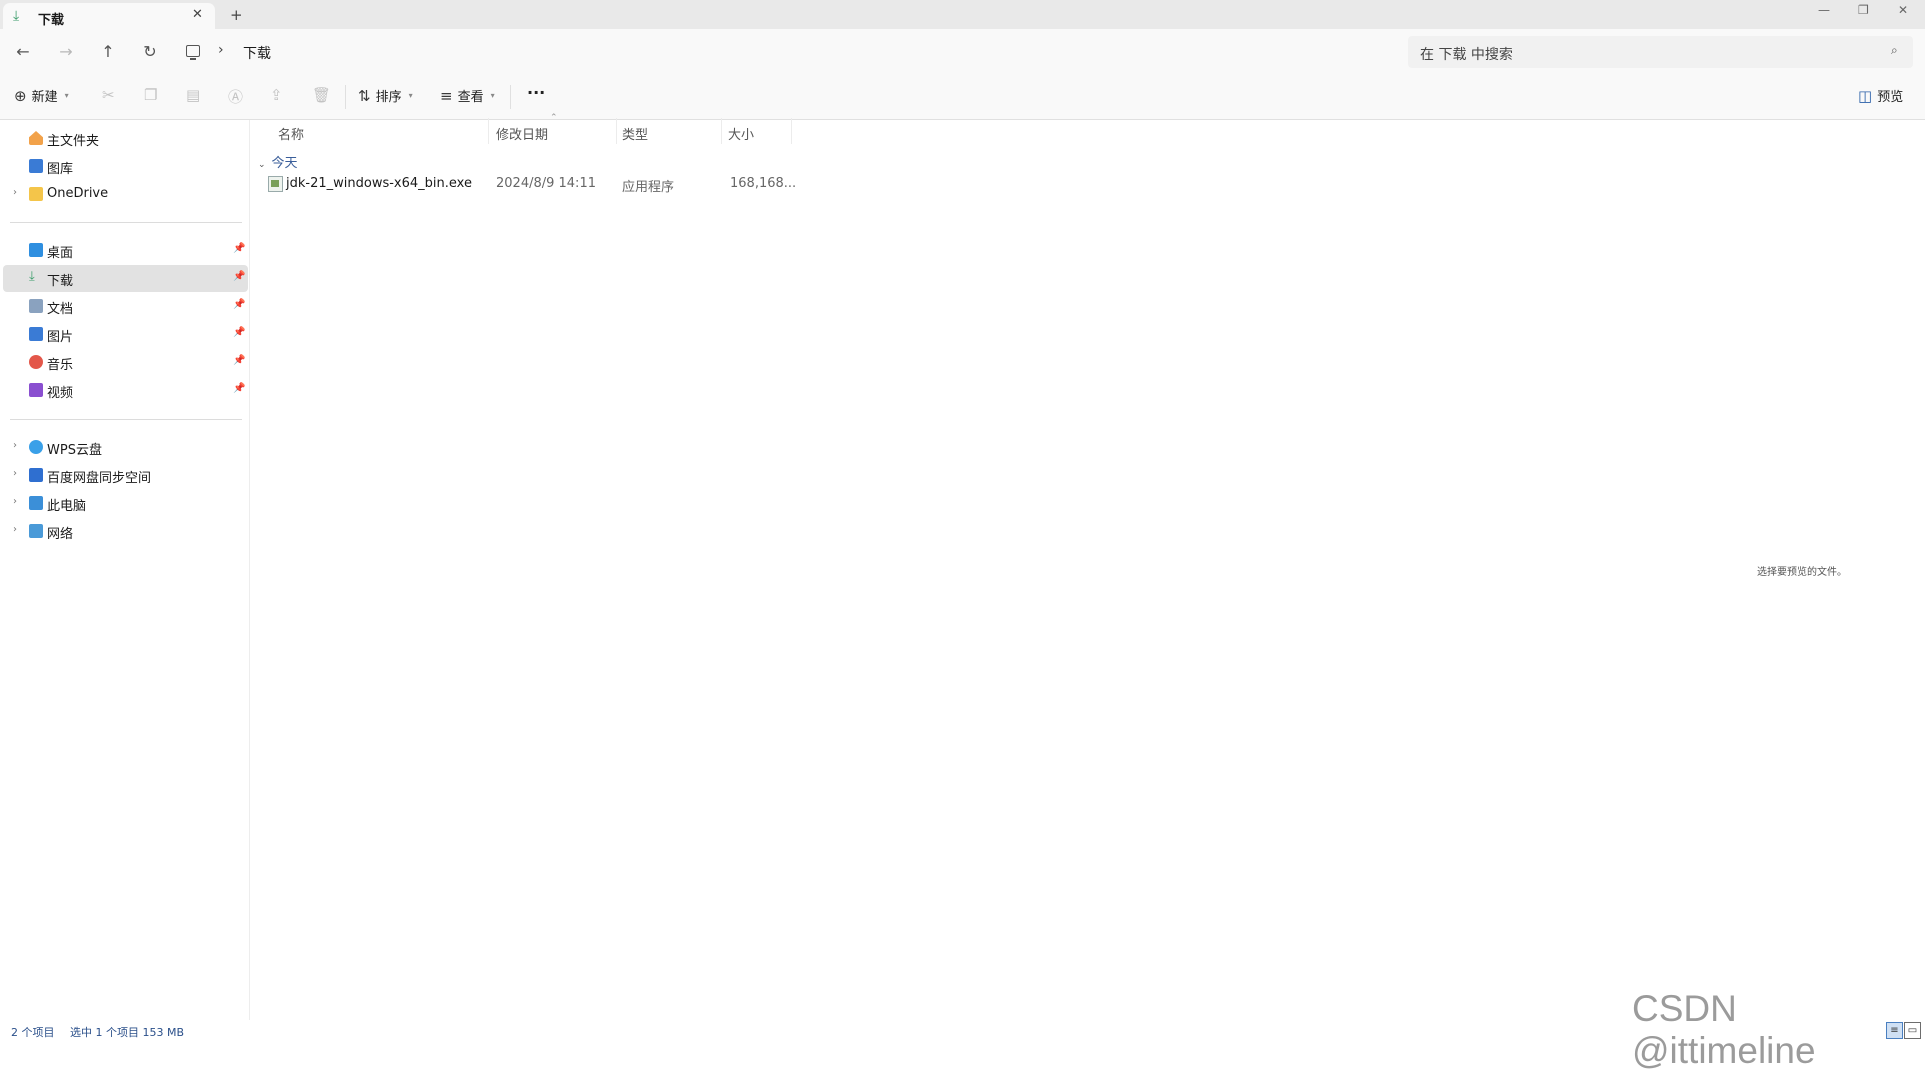  Describe the element at coordinates (36, 362) in the screenshot. I see `music-icon` at that location.